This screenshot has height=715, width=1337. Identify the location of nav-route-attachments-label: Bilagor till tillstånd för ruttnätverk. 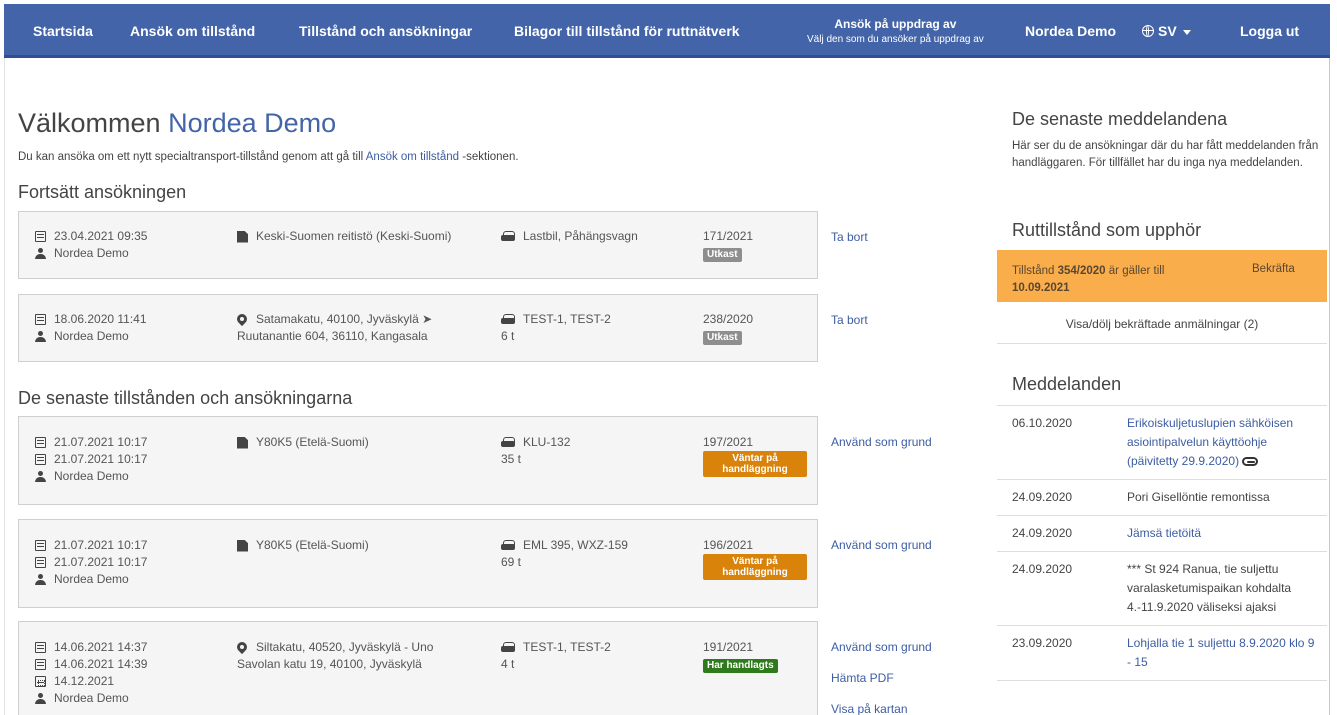
(627, 31).